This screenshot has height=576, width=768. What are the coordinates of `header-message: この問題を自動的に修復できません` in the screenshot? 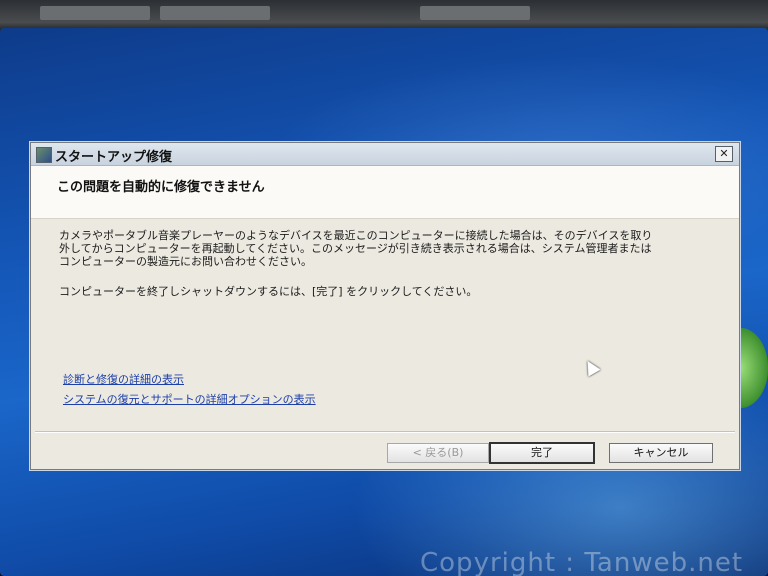 It's located at (161, 187).